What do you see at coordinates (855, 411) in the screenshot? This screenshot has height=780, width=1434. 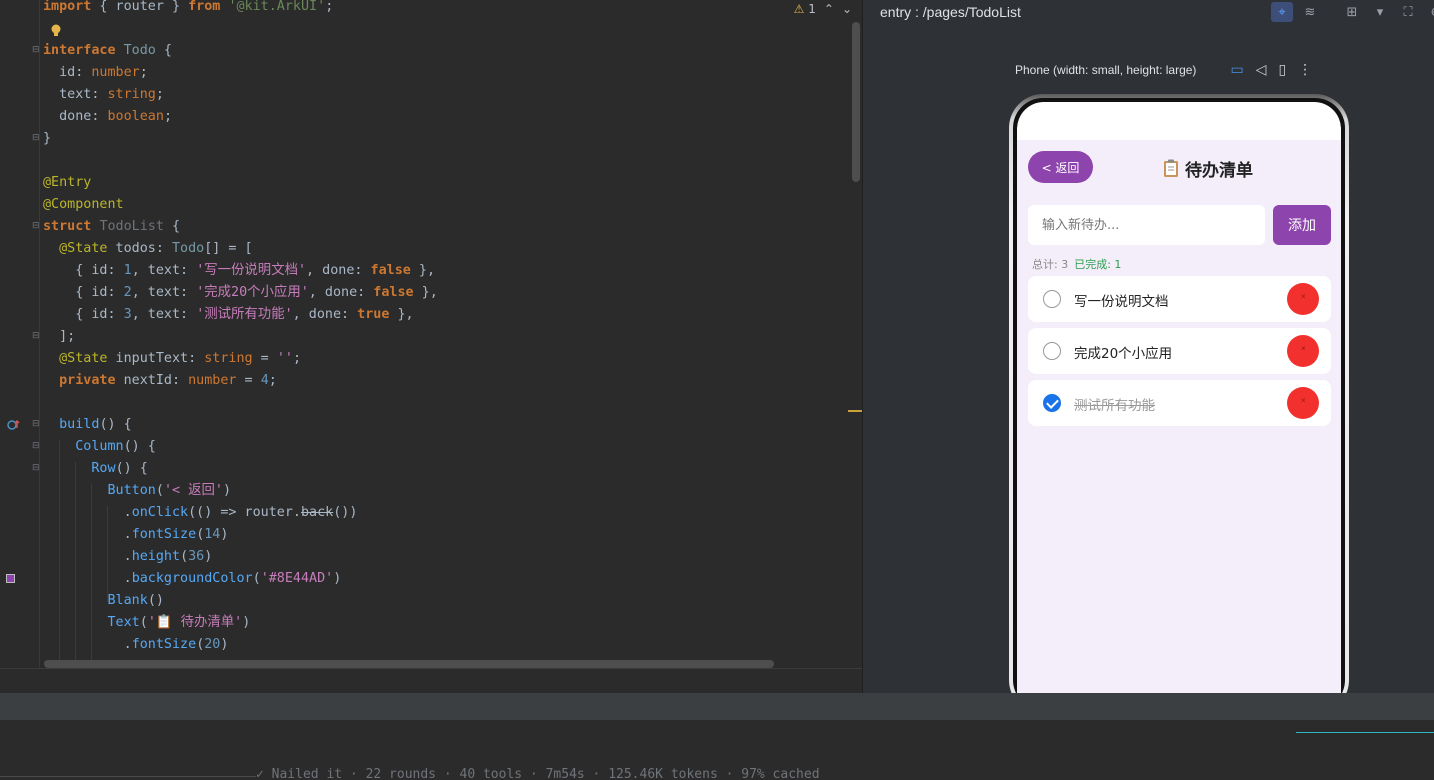 I see `scroll-marker` at bounding box center [855, 411].